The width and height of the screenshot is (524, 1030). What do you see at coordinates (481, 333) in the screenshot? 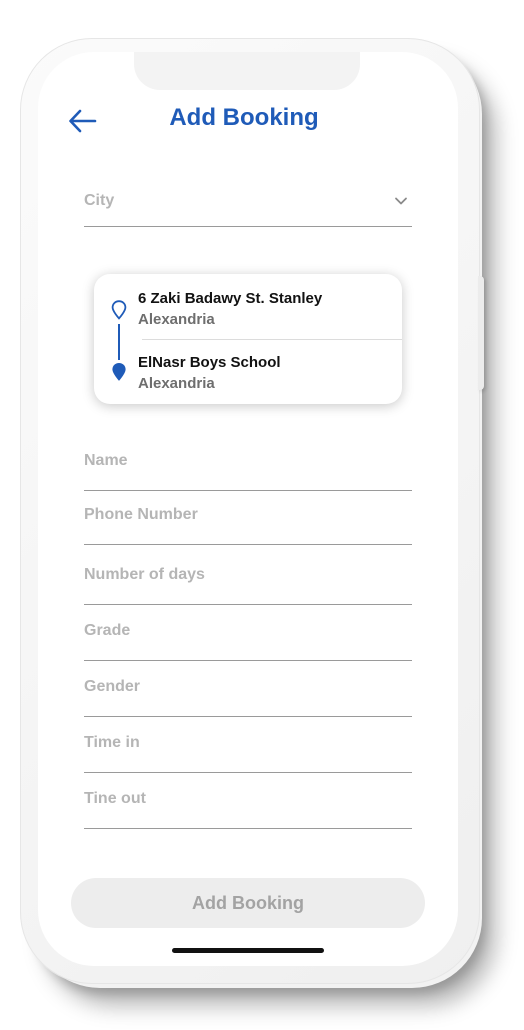
I see `phone-side-button` at bounding box center [481, 333].